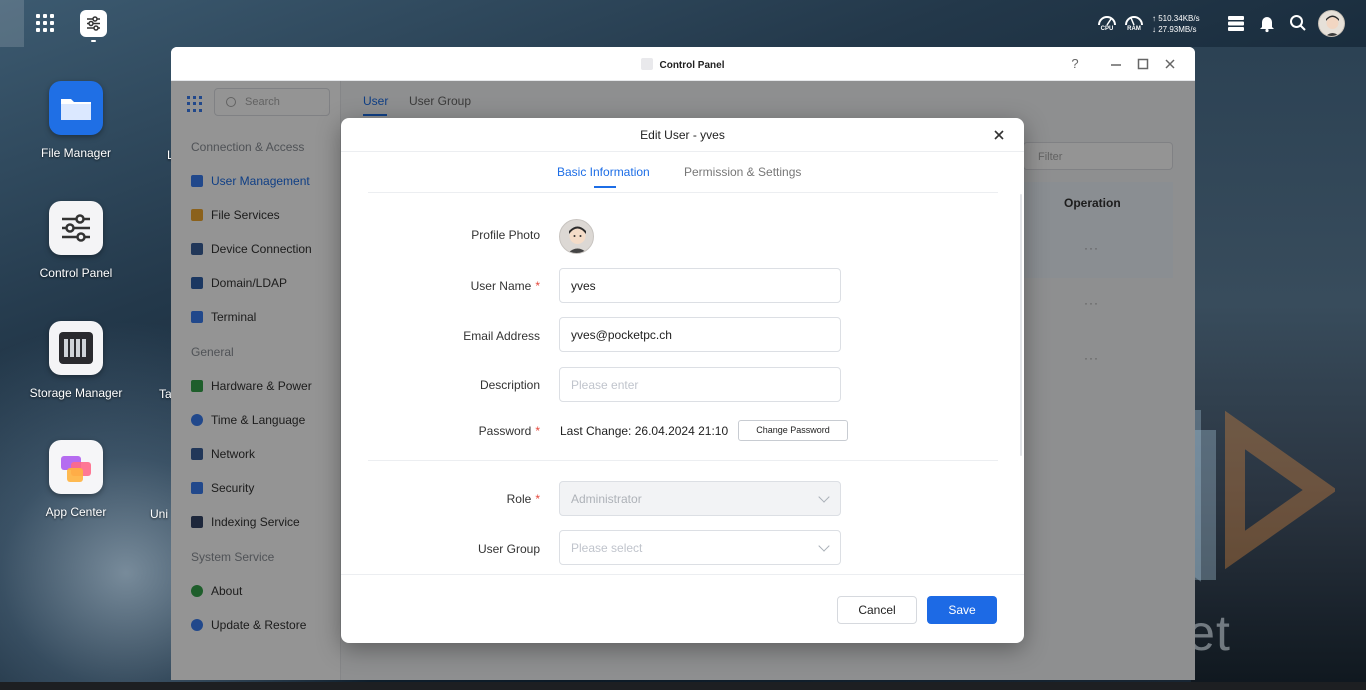  I want to click on role-select: Administrator, so click(700, 498).